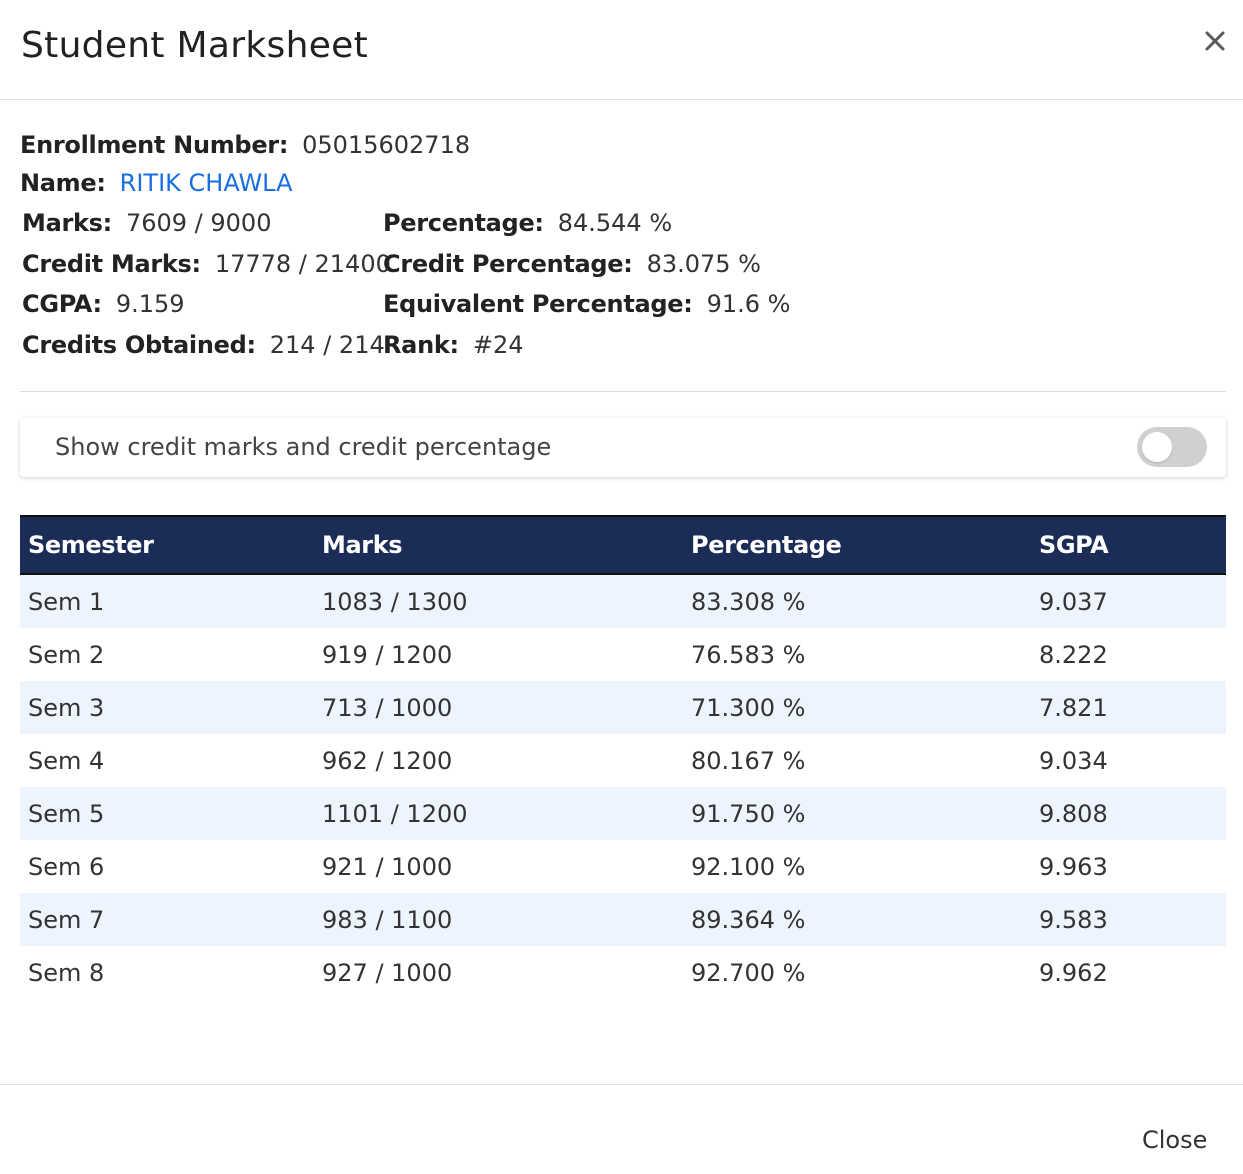  I want to click on column-header-sgpa: SGPA, so click(1128, 545).